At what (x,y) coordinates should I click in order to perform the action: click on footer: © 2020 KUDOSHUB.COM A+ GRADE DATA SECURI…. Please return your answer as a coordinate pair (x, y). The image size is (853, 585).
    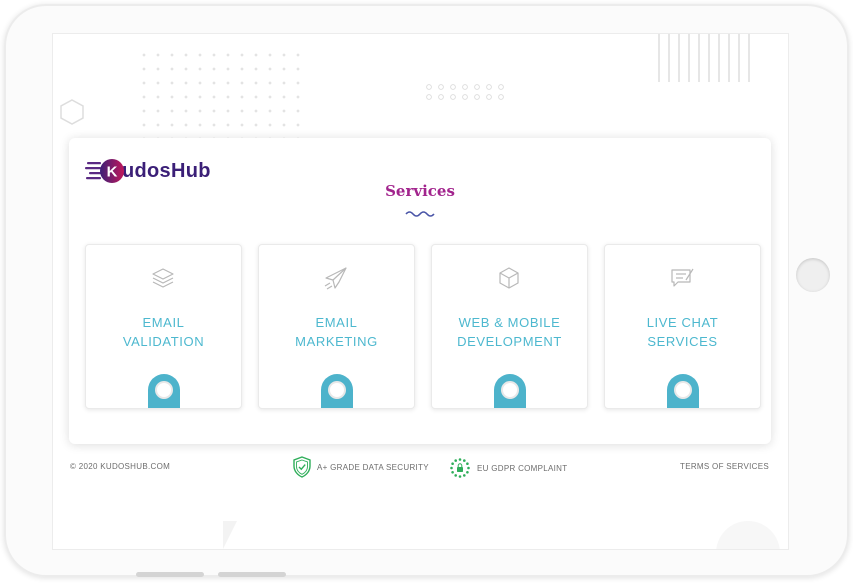
    Looking at the image, I should click on (420, 469).